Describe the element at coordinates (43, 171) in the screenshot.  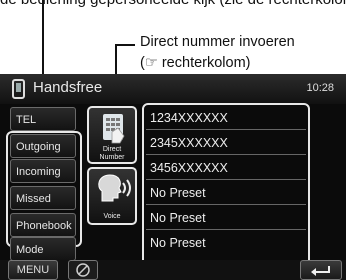
I see `incoming-button: Incoming` at that location.